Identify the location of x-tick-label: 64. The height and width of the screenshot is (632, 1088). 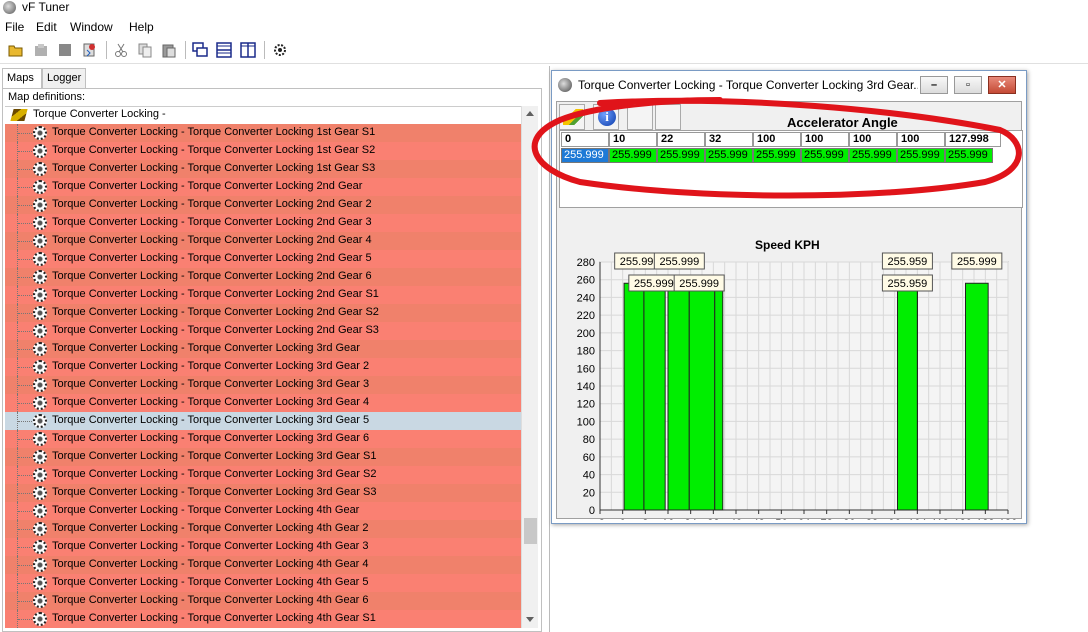
(804, 519).